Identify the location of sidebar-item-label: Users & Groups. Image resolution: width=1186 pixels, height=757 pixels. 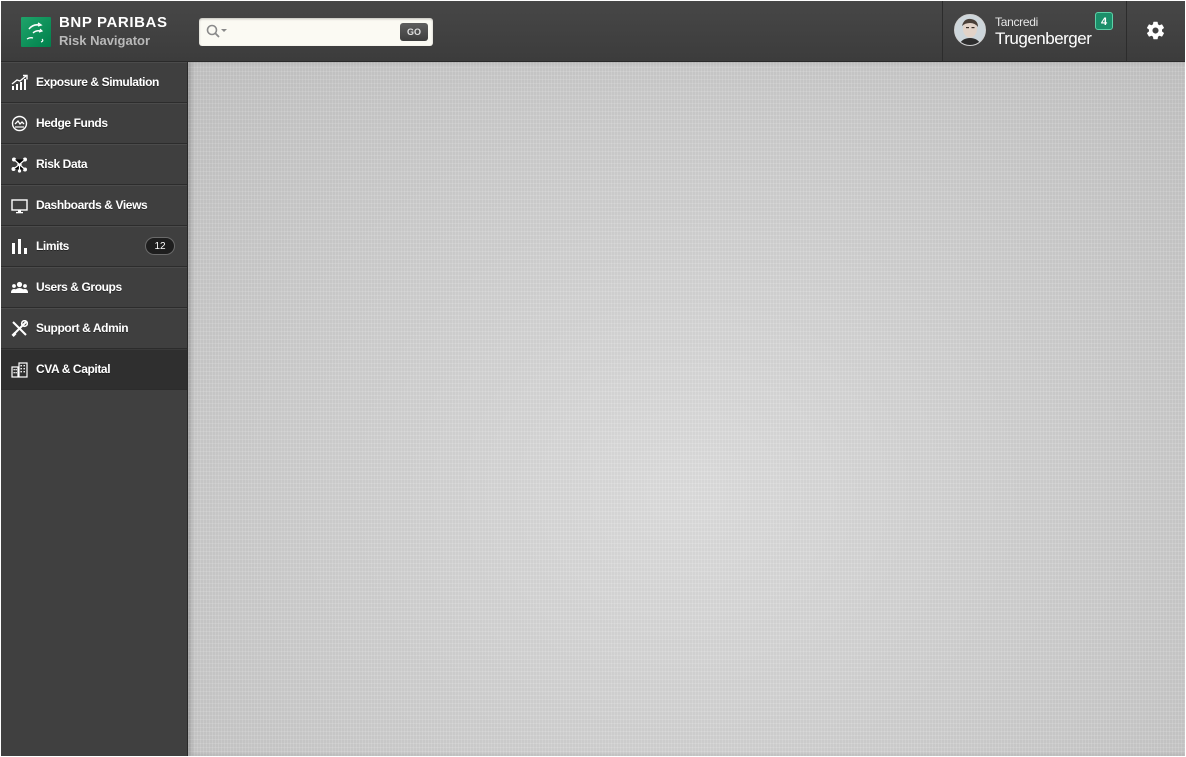
(79, 287).